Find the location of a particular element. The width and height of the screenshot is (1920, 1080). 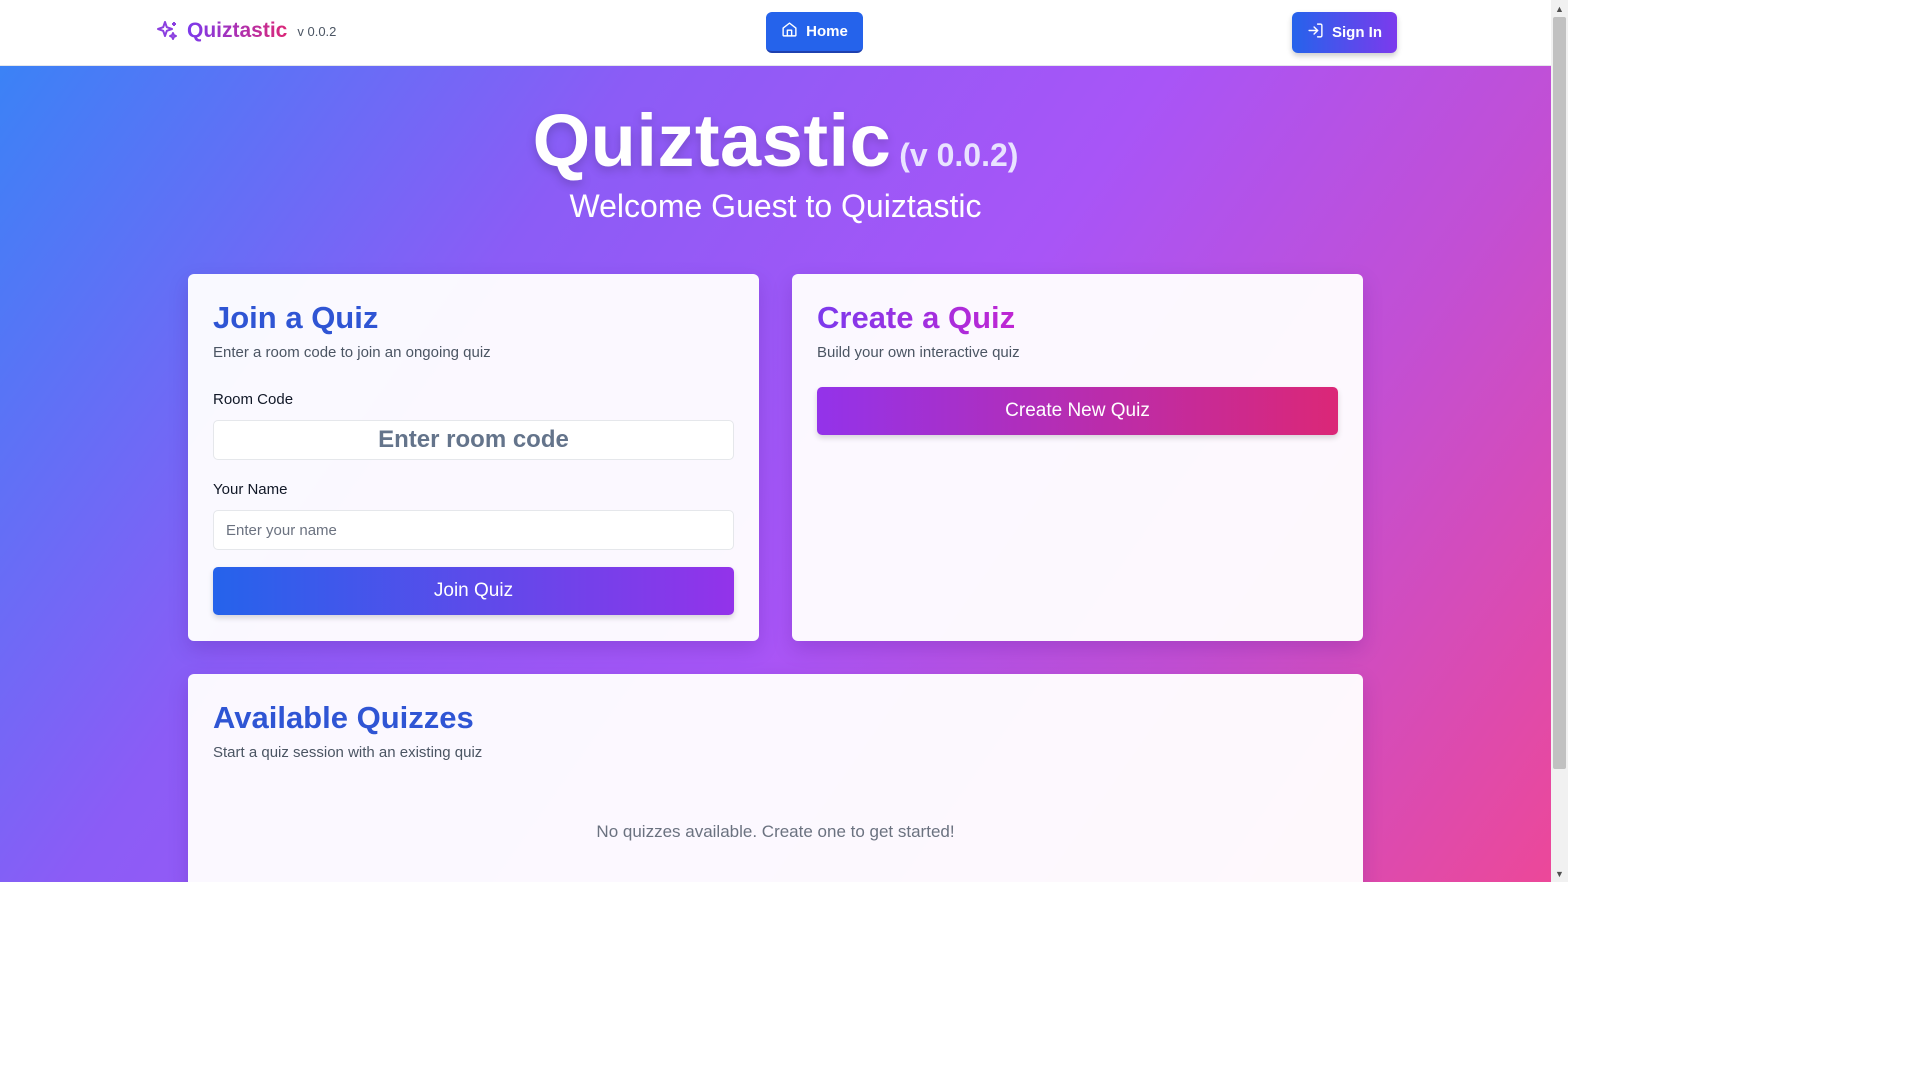

join-quiz-title: Join a Quiz is located at coordinates (296, 317).